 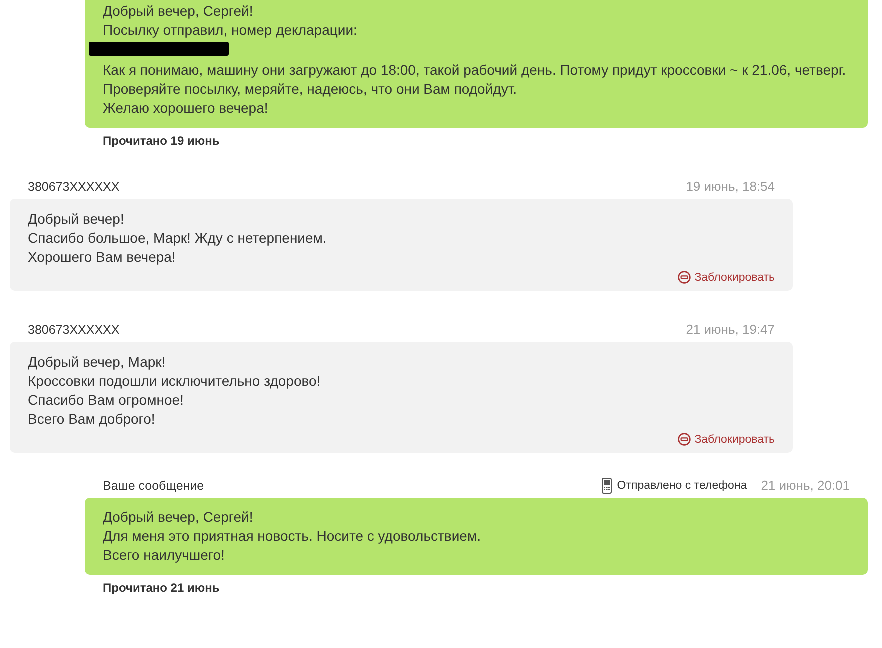 What do you see at coordinates (230, 30) in the screenshot?
I see `message-text: Посылку отправил, номер декларации:` at bounding box center [230, 30].